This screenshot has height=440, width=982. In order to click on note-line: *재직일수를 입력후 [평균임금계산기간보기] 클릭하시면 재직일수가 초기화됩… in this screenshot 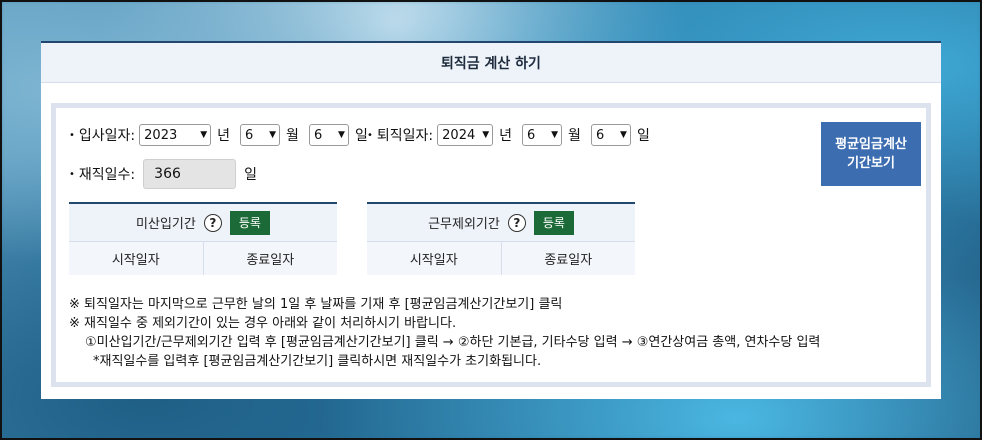, I will do `click(317, 361)`.